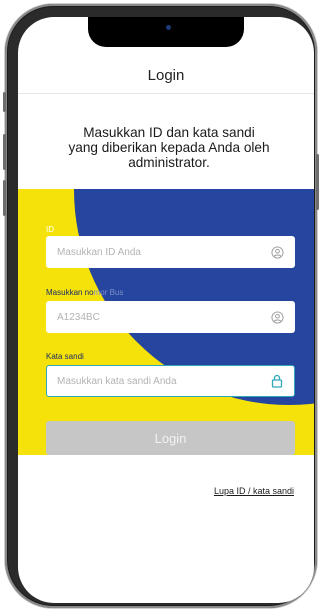 The width and height of the screenshot is (322, 612). What do you see at coordinates (78, 317) in the screenshot?
I see `bus-number-value: A1234BC` at bounding box center [78, 317].